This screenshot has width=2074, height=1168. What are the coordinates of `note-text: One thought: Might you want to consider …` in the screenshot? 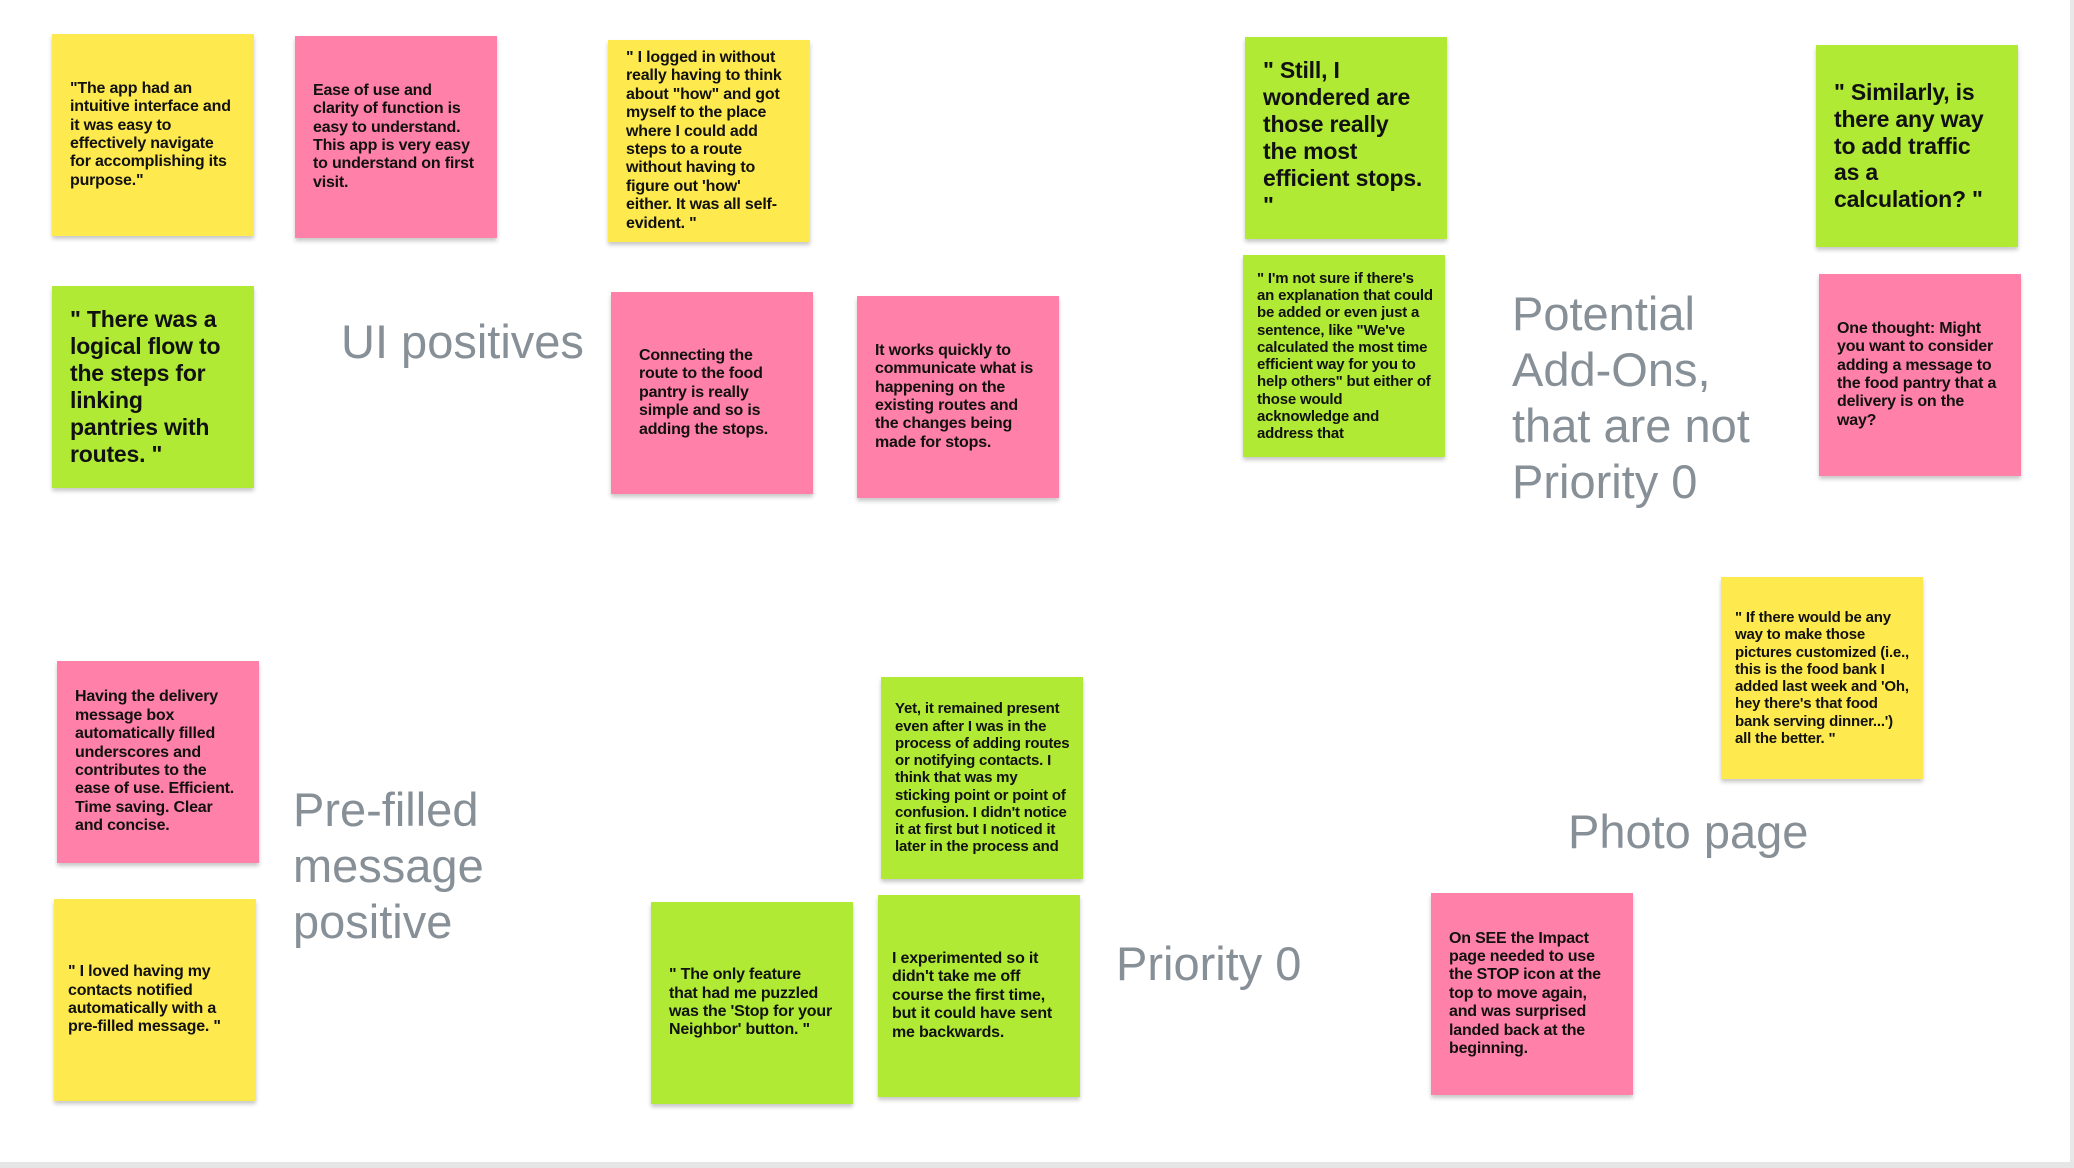 It's located at (1917, 374).